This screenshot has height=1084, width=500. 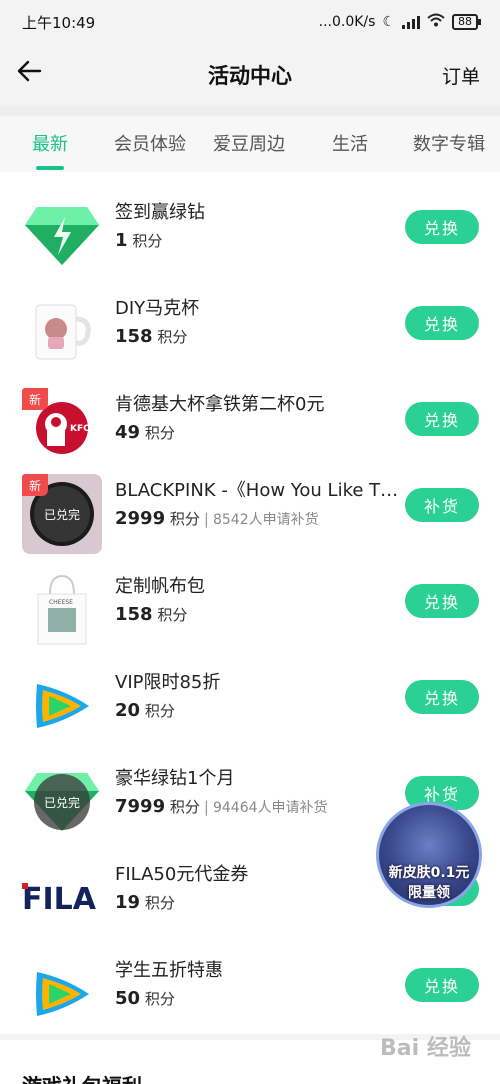 What do you see at coordinates (140, 806) in the screenshot?
I see `item-points: 7999` at bounding box center [140, 806].